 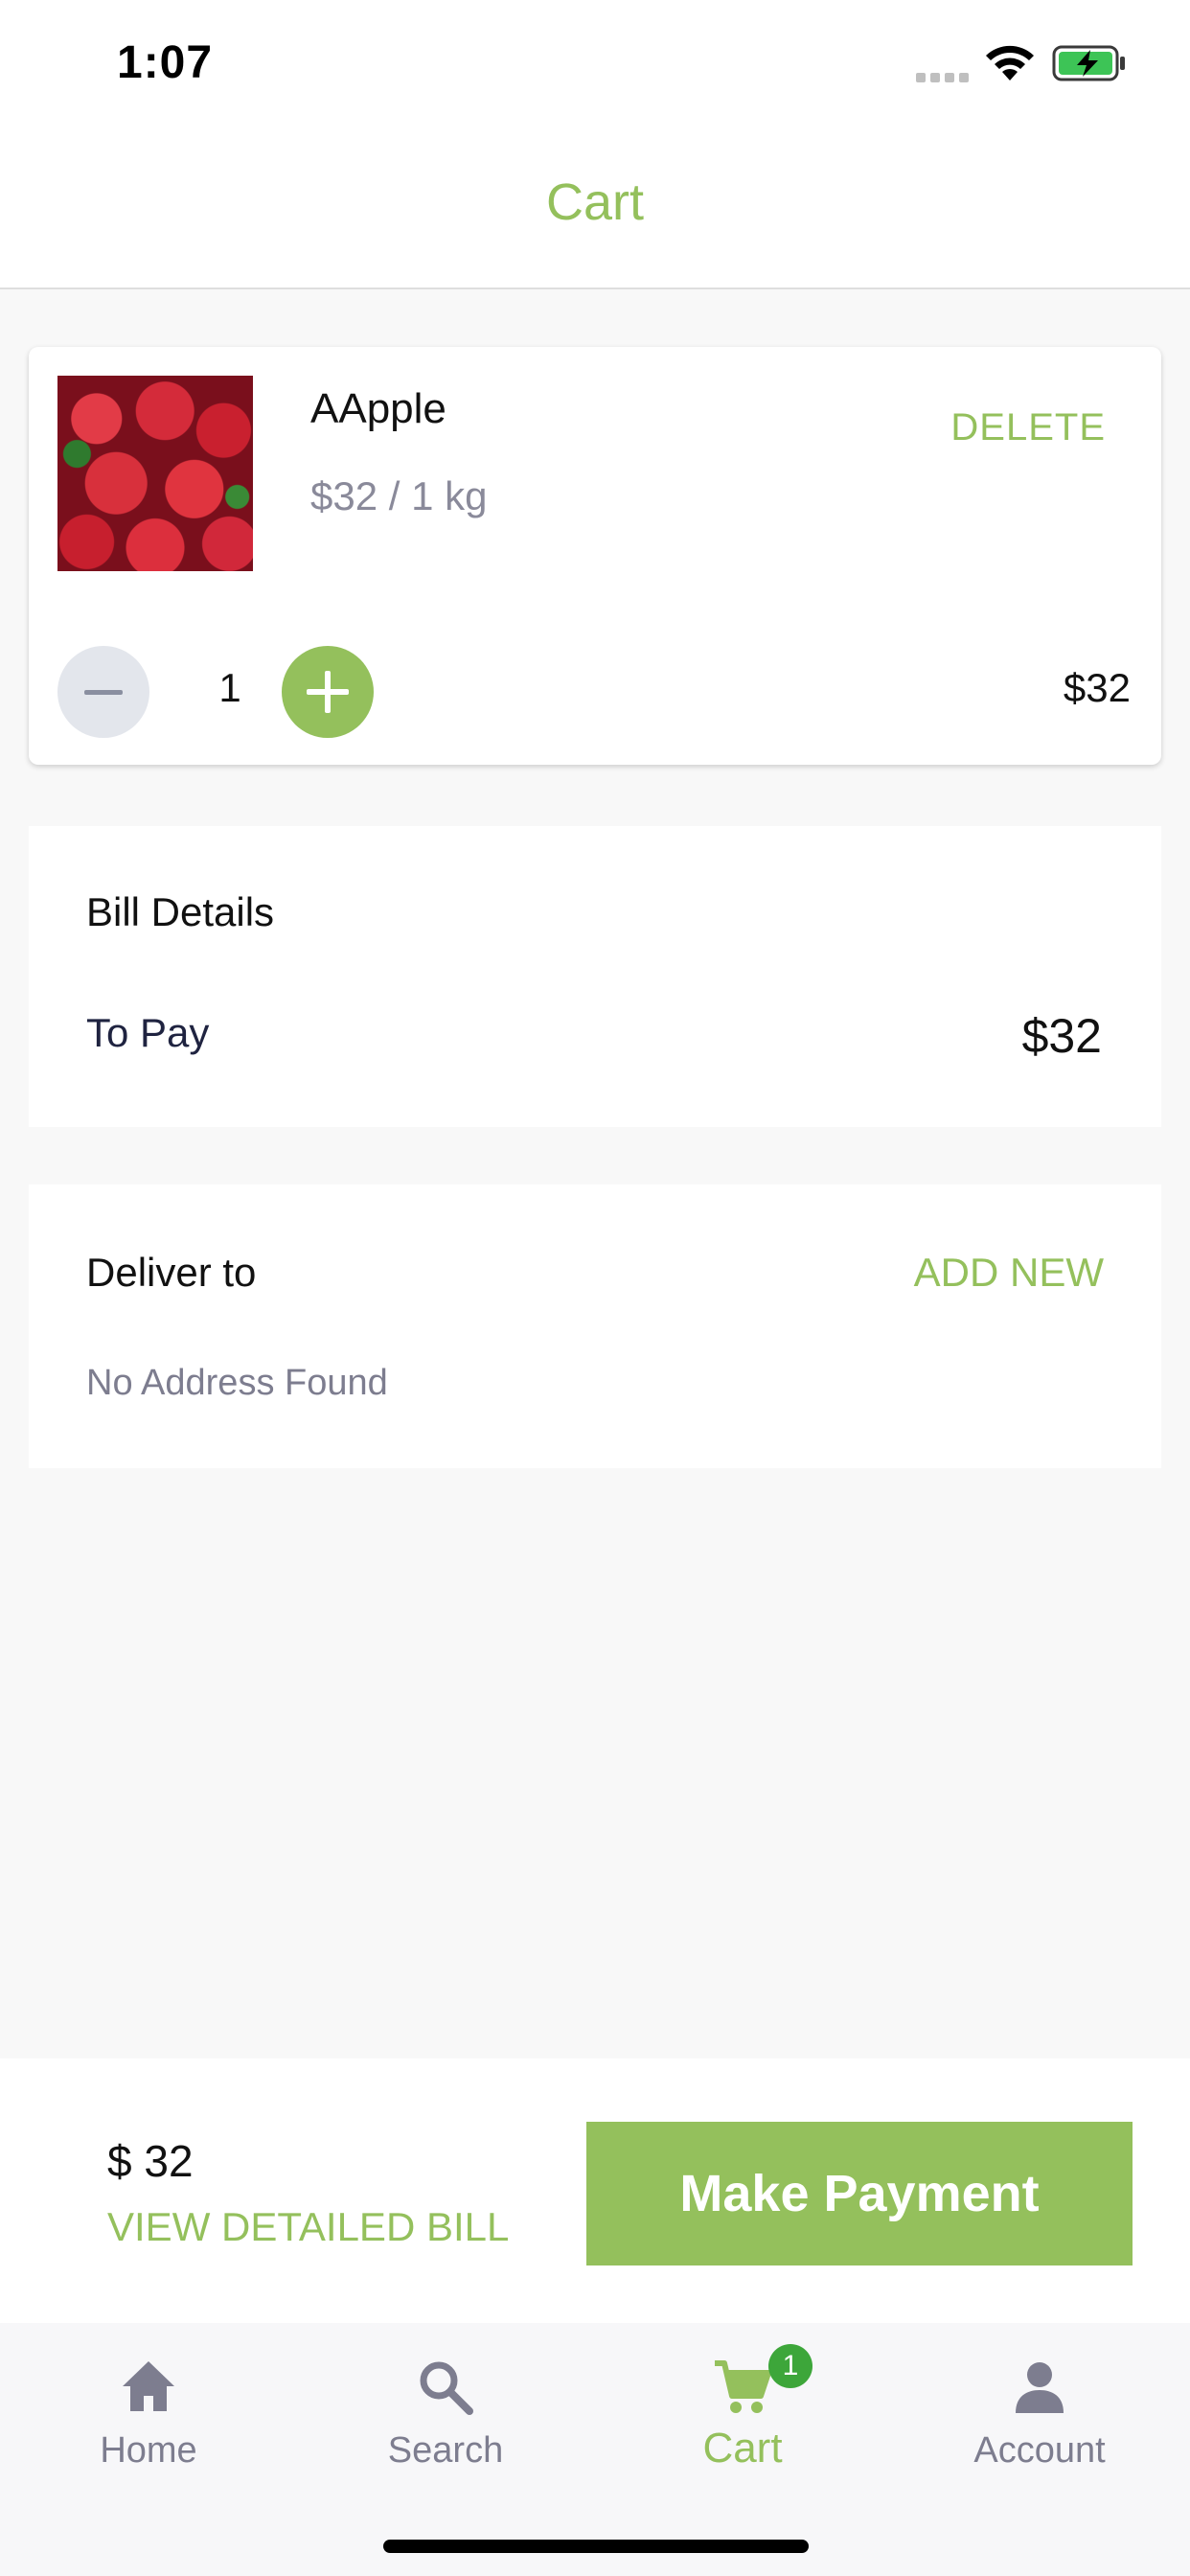 What do you see at coordinates (378, 408) in the screenshot?
I see `product-name: AApple` at bounding box center [378, 408].